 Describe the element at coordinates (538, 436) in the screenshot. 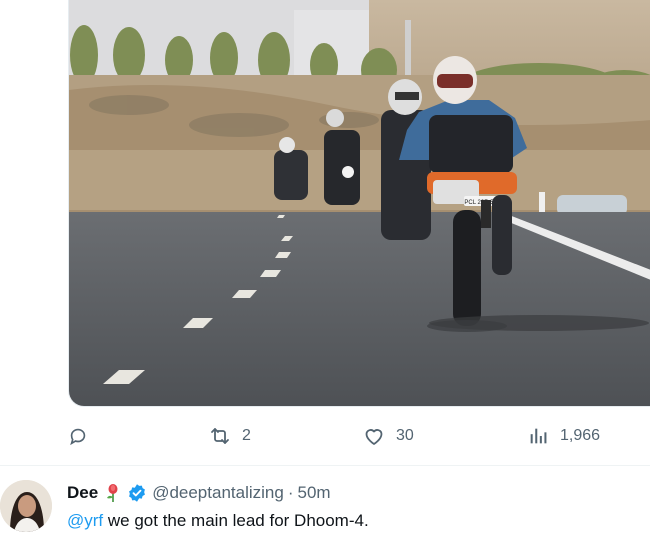

I see `views-chart-icon` at that location.